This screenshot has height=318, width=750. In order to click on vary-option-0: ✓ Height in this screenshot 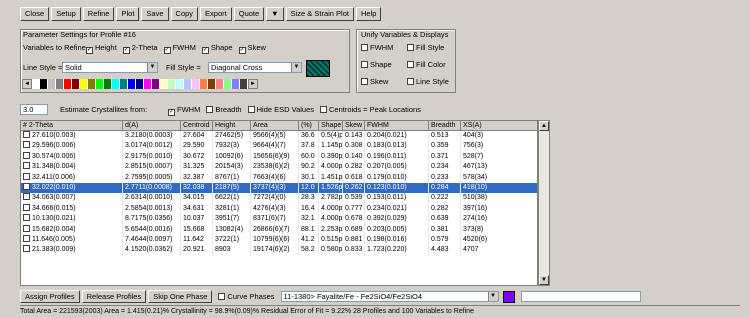, I will do `click(101, 48)`.